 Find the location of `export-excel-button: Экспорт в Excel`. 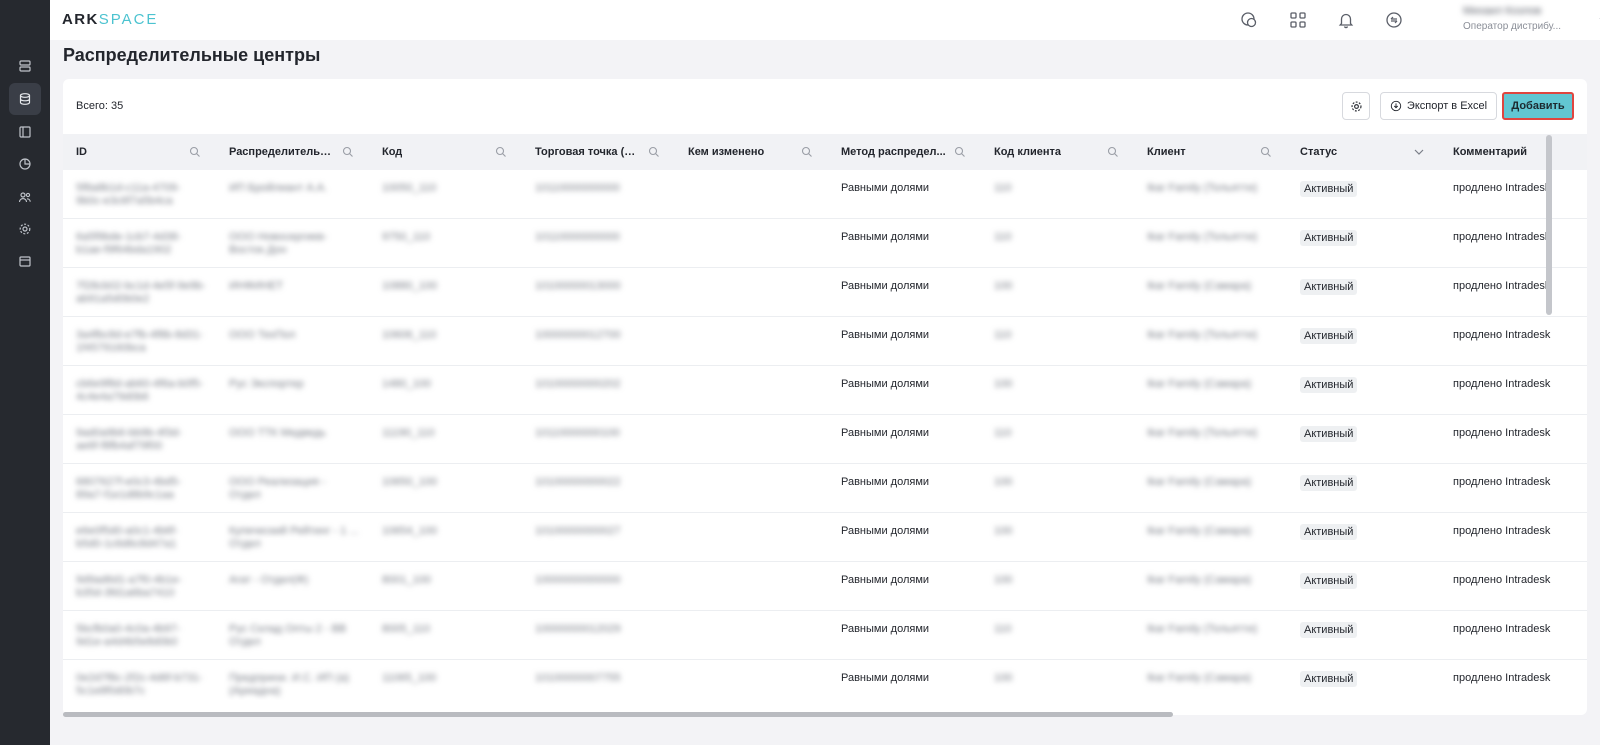

export-excel-button: Экспорт в Excel is located at coordinates (1438, 106).